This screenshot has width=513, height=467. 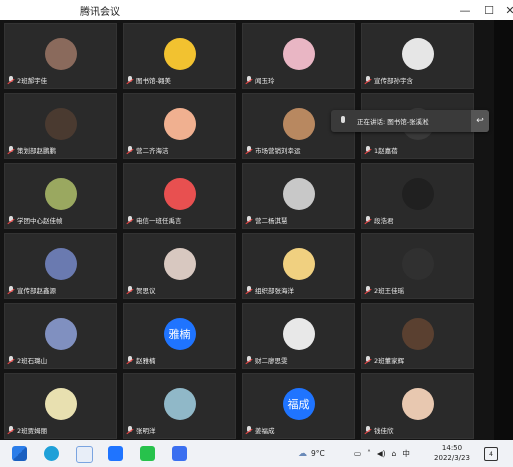 I want to click on participant-tile: 营二杨淇慧, so click(x=298, y=196).